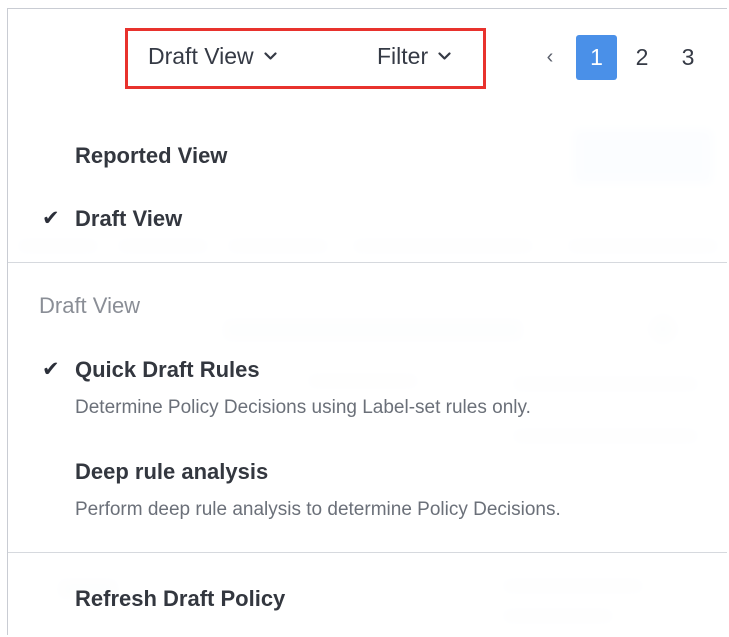 The width and height of the screenshot is (729, 637). What do you see at coordinates (403, 56) in the screenshot?
I see `filter-dropdown-label: Filter` at bounding box center [403, 56].